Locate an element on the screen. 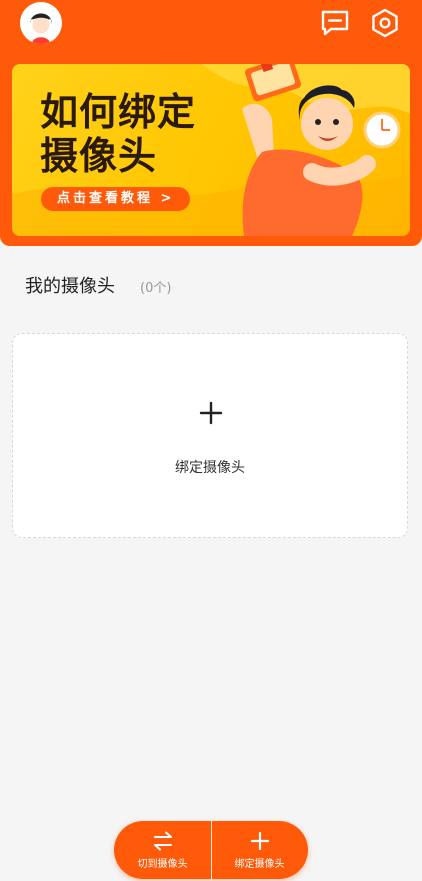  message-icon is located at coordinates (335, 23).